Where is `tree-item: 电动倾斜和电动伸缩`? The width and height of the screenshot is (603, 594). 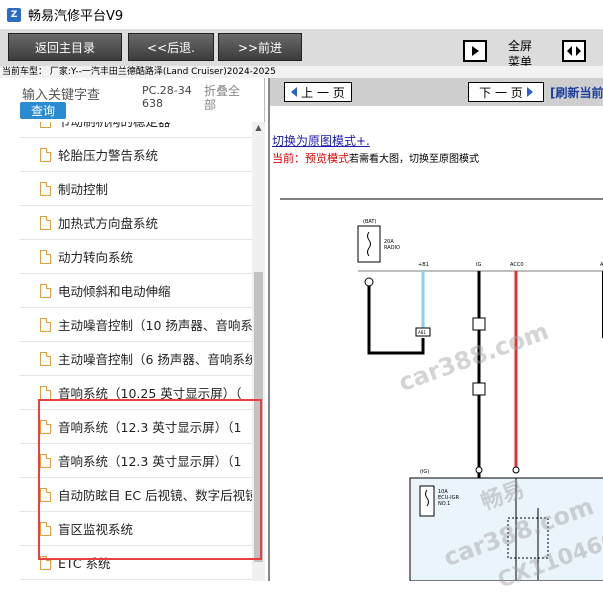 tree-item: 电动倾斜和电动伸缩 is located at coordinates (136, 291).